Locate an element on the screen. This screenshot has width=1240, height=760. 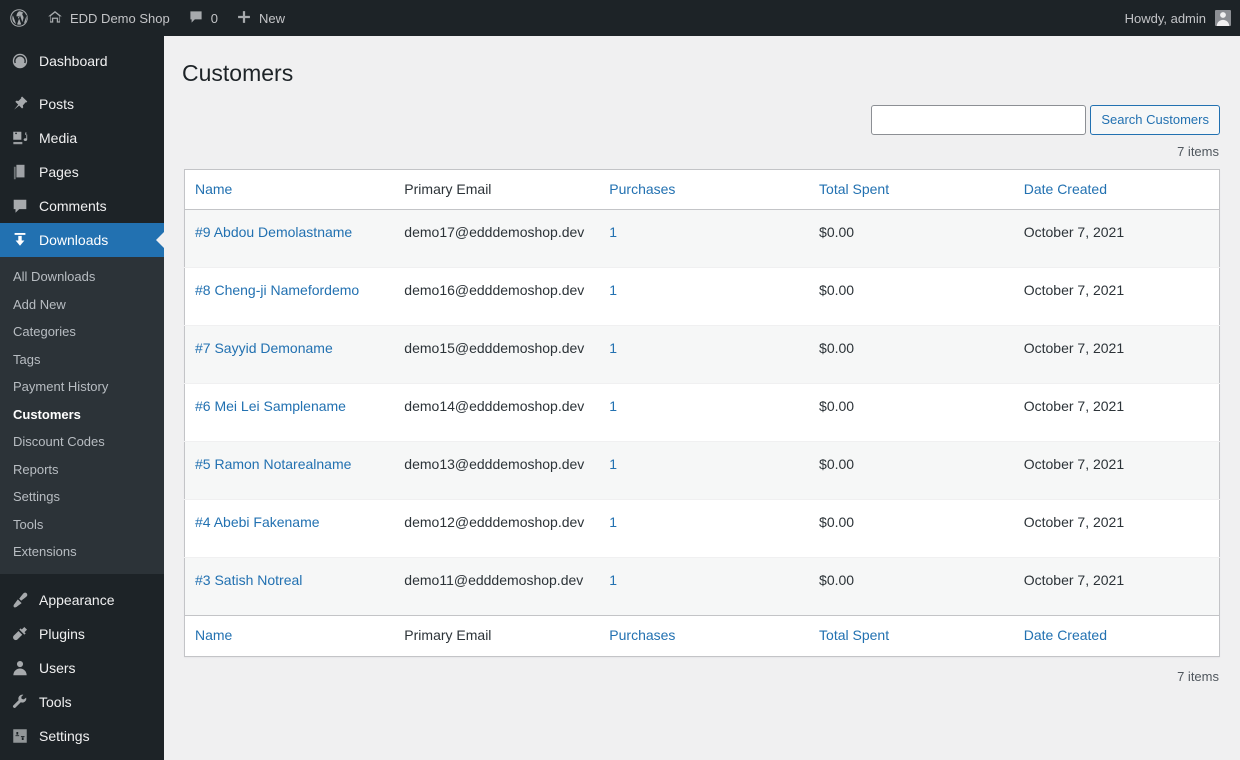
media-photo-music-icon is located at coordinates (20, 138).